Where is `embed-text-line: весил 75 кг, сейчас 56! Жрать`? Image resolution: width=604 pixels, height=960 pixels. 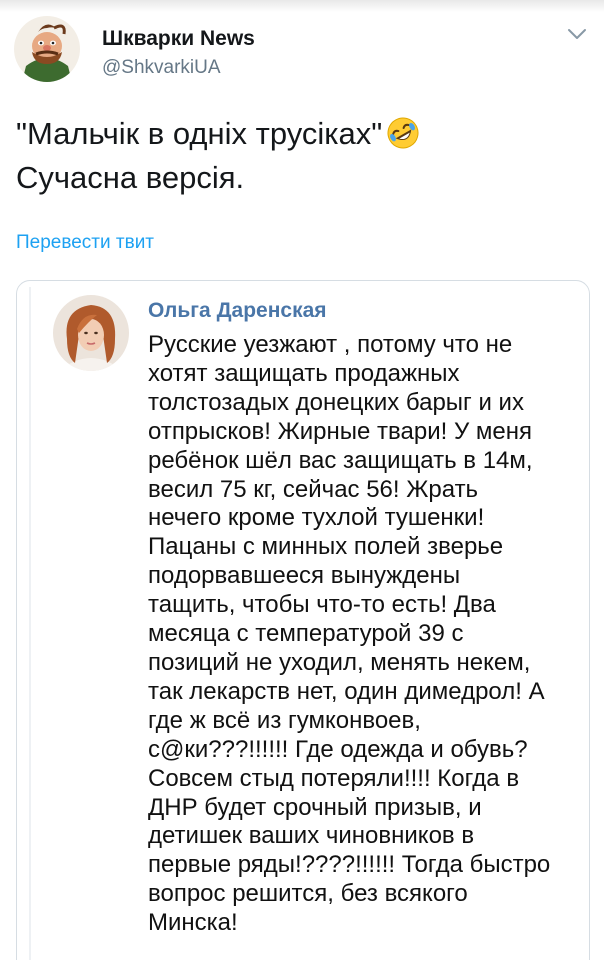
embed-text-line: весил 75 кг, сейчас 56! Жрать is located at coordinates (313, 489).